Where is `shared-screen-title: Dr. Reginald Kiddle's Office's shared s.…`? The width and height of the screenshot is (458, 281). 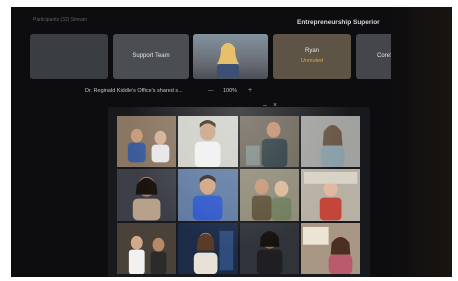
shared-screen-title: Dr. Reginald Kiddle's Office's shared s.… is located at coordinates (134, 91).